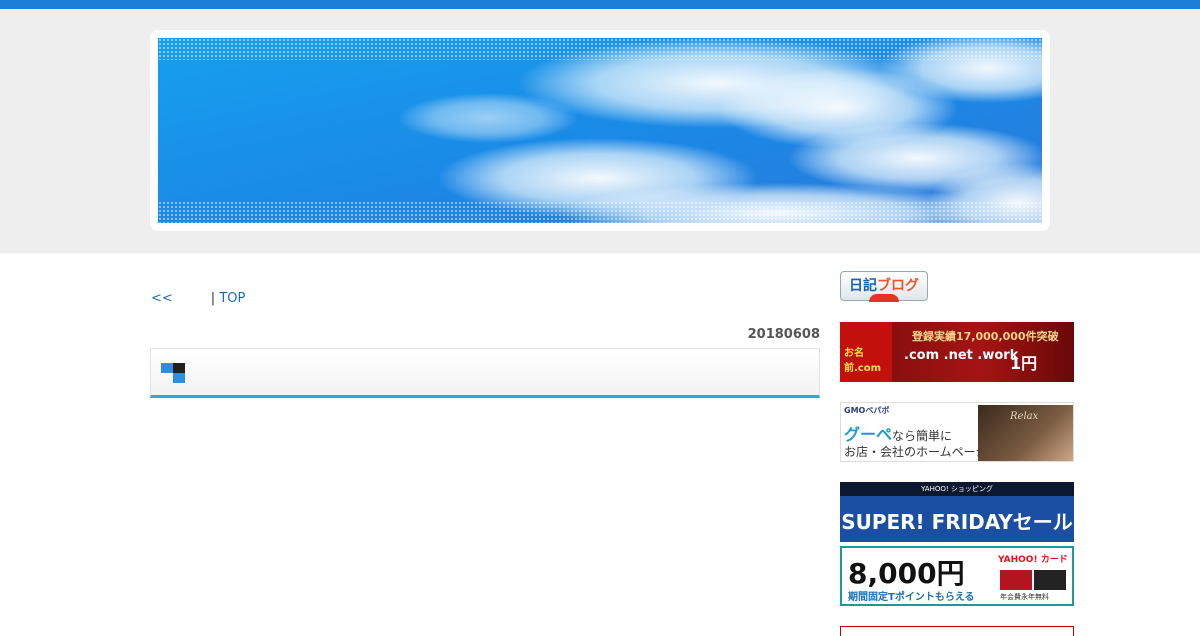  Describe the element at coordinates (906, 573) in the screenshot. I see `yahoo-ad-amount: 8,000円` at that location.